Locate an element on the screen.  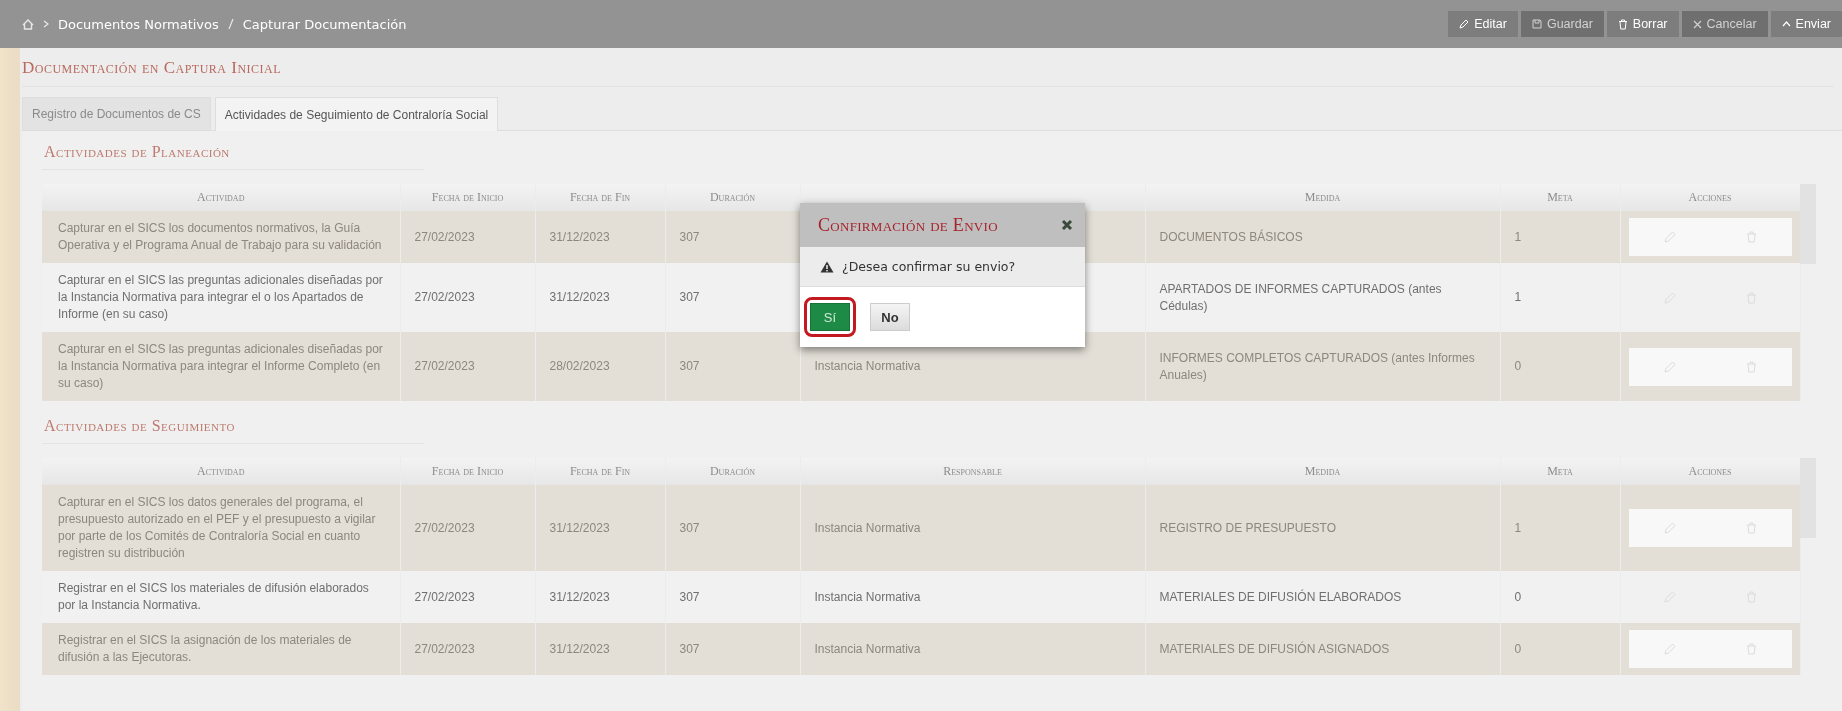
table-cell: Capturar en el SICS los datos generales del programa, el presupuesto autorizado en el PEF y el presupuesto a vigilar por parte de los Comités de Contraloría Social en cuanto registren su distribución is located at coordinates (217, 527).